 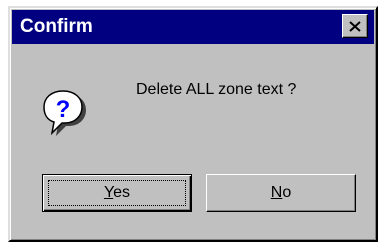 I want to click on no-button-label: No, so click(x=281, y=192).